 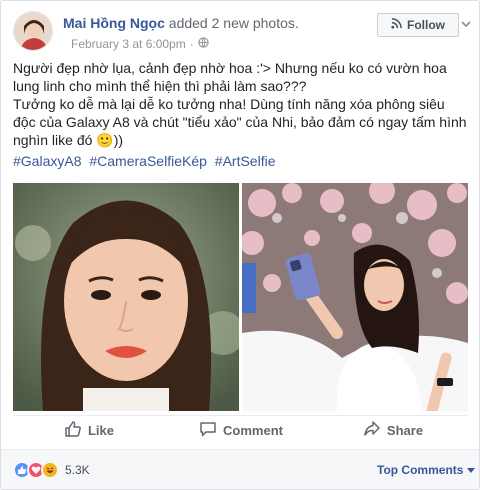 What do you see at coordinates (73, 430) in the screenshot?
I see `thumbs-up-icon` at bounding box center [73, 430].